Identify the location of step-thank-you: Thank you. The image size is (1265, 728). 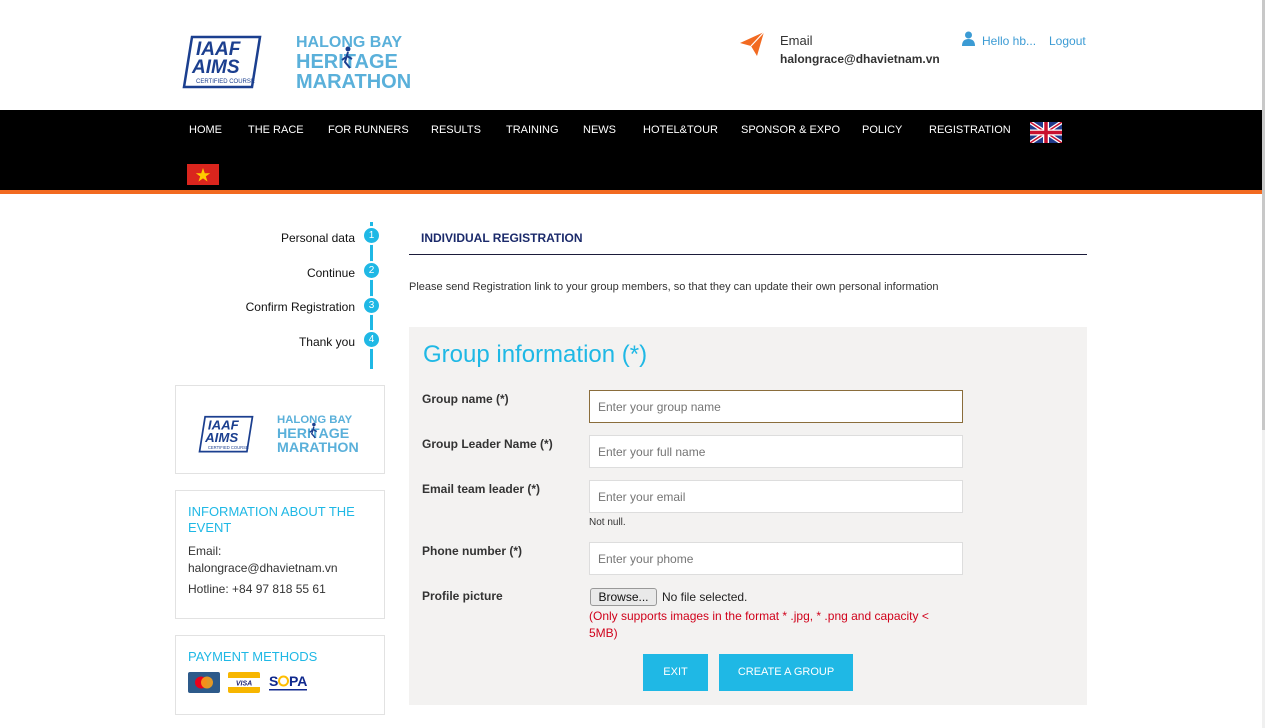
(326, 342).